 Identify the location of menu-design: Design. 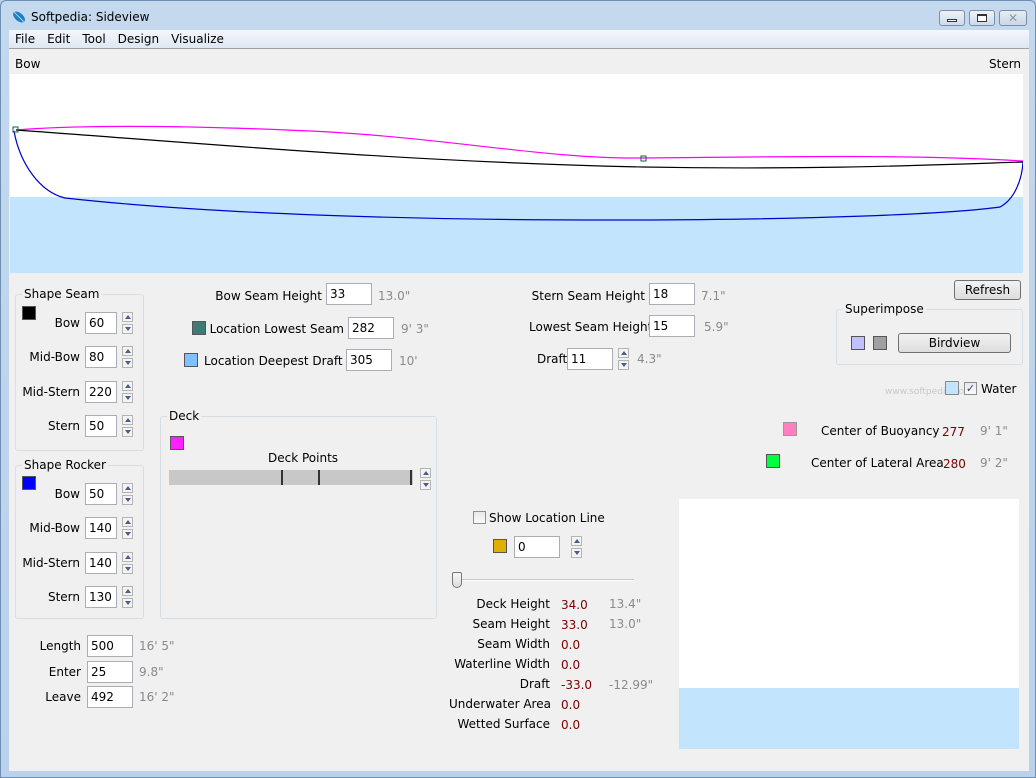
(138, 39).